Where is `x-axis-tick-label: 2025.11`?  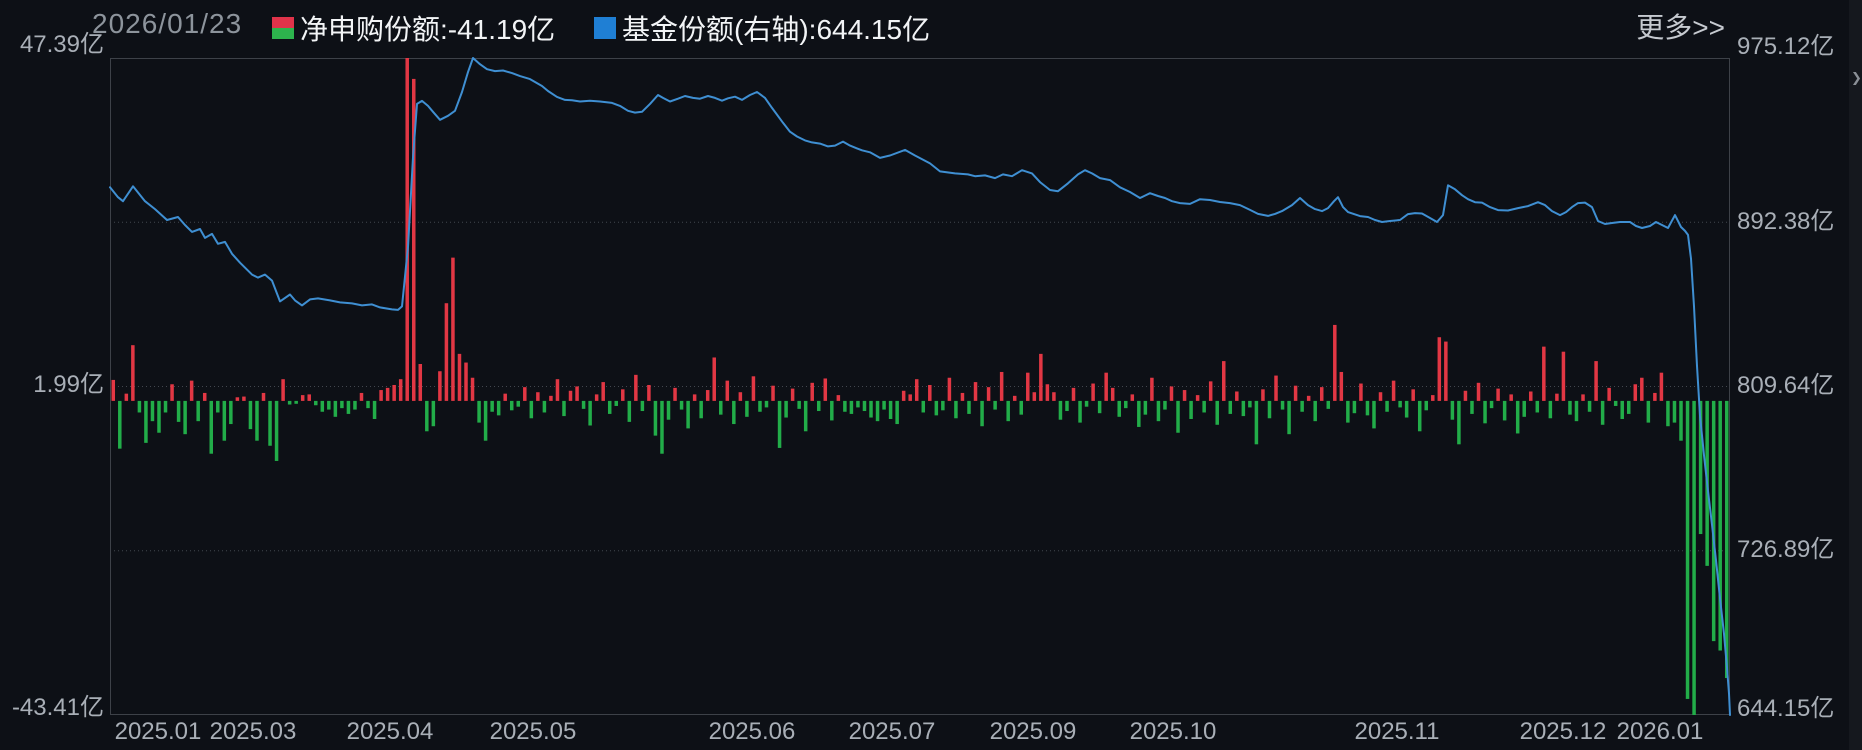 x-axis-tick-label: 2025.11 is located at coordinates (1397, 731).